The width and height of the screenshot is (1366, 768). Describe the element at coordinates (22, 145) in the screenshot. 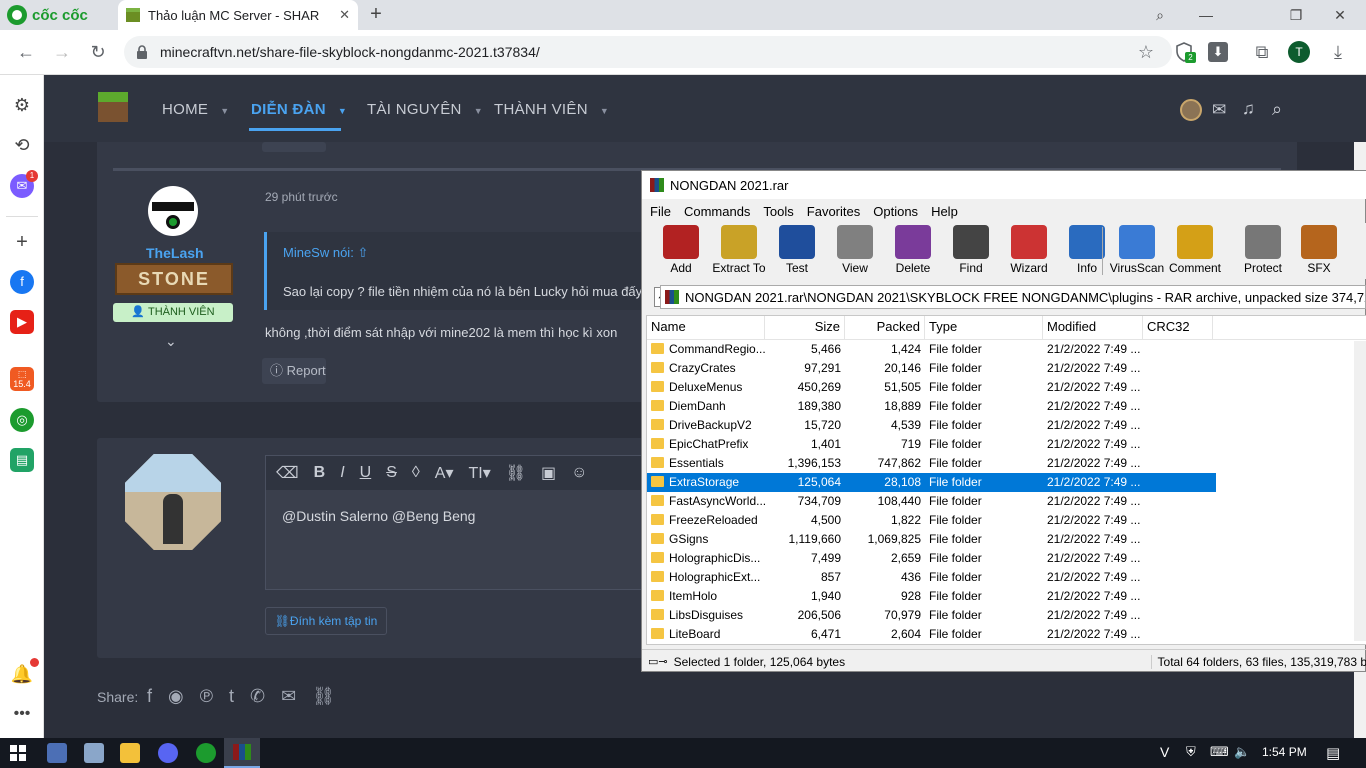

I see `history-icon: ⟲` at that location.